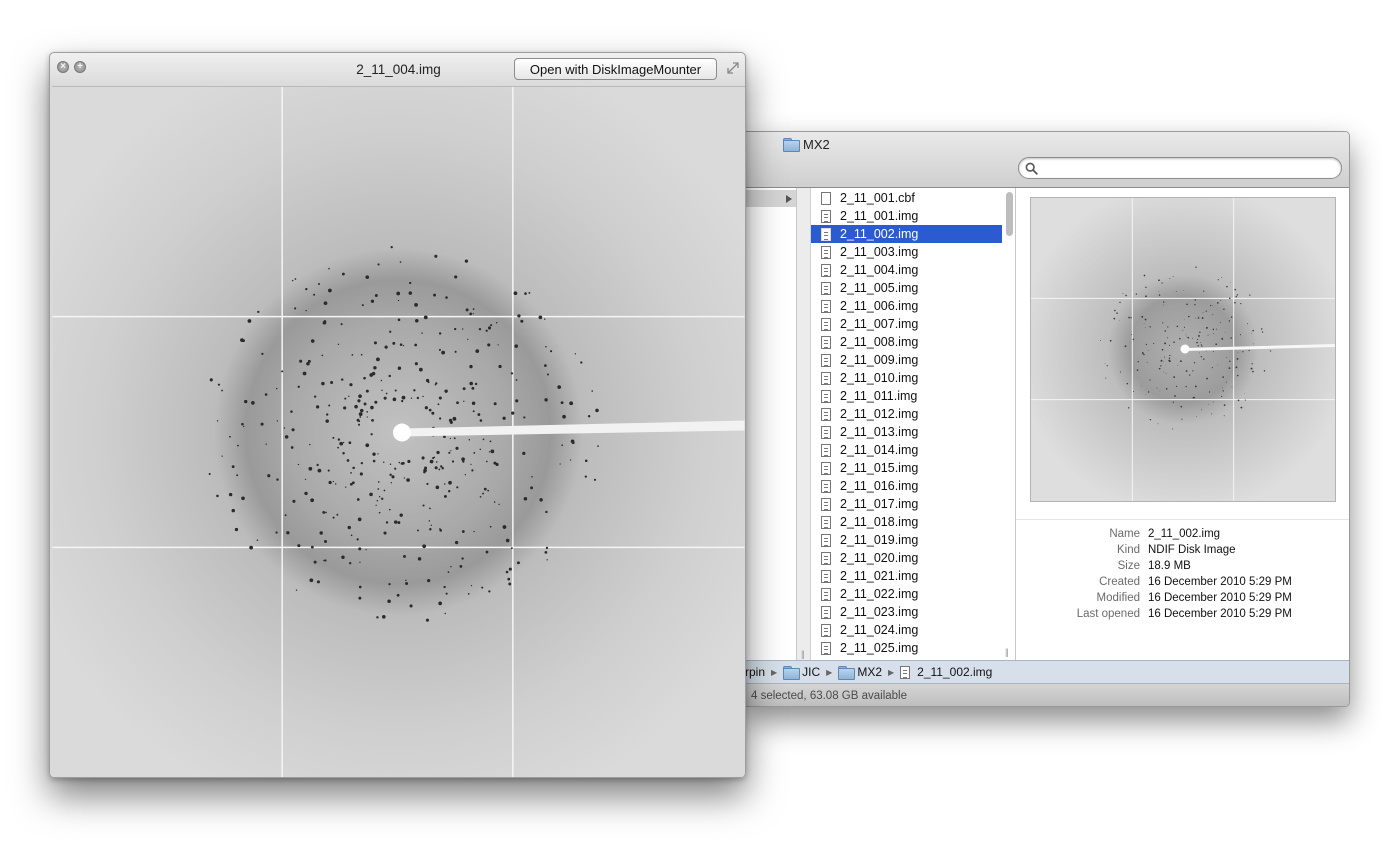 The height and width of the screenshot is (850, 1399). I want to click on file-list-item: 2_11_012.img, so click(907, 414).